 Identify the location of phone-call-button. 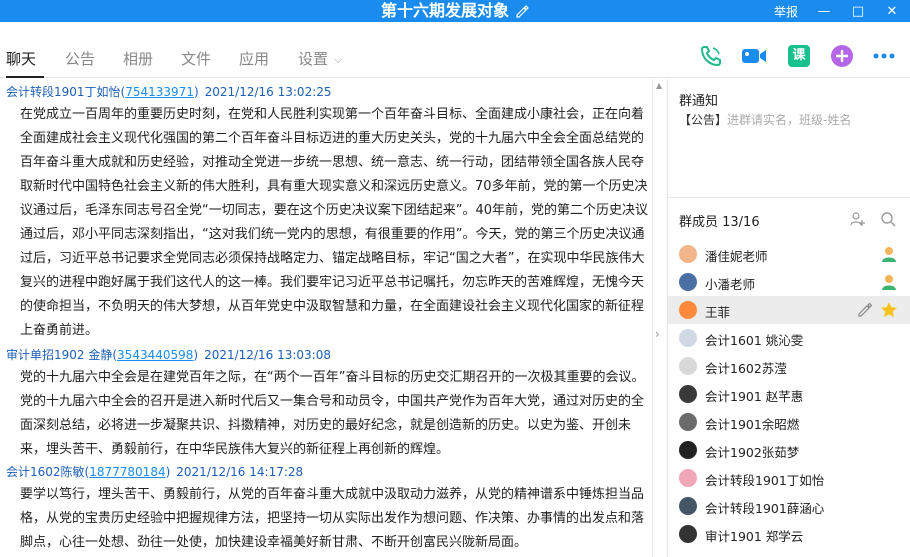
(711, 56).